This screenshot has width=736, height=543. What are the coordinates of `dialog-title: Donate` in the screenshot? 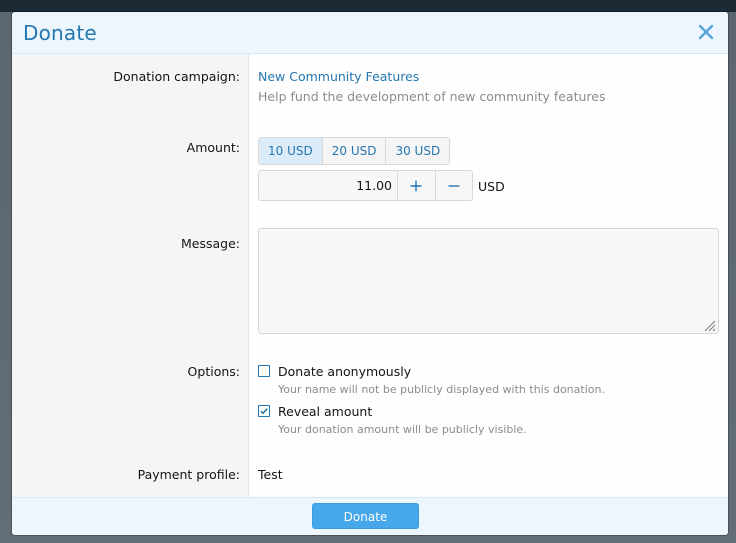 It's located at (60, 33).